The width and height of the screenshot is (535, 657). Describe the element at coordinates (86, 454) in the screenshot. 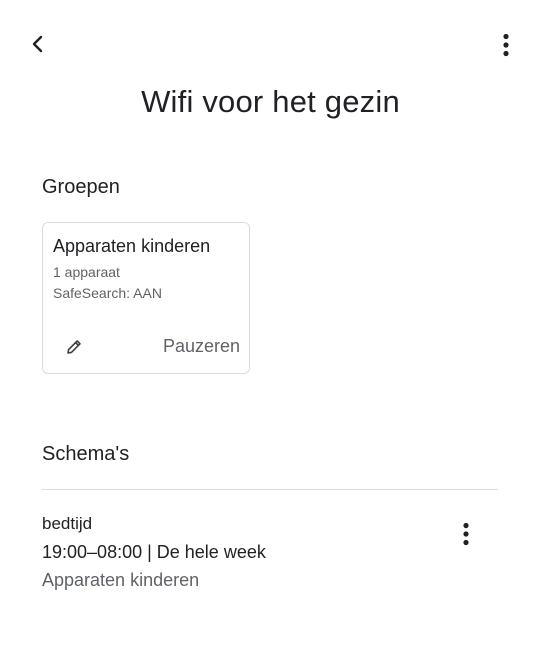

I see `schedules-section-title: Schema's` at that location.